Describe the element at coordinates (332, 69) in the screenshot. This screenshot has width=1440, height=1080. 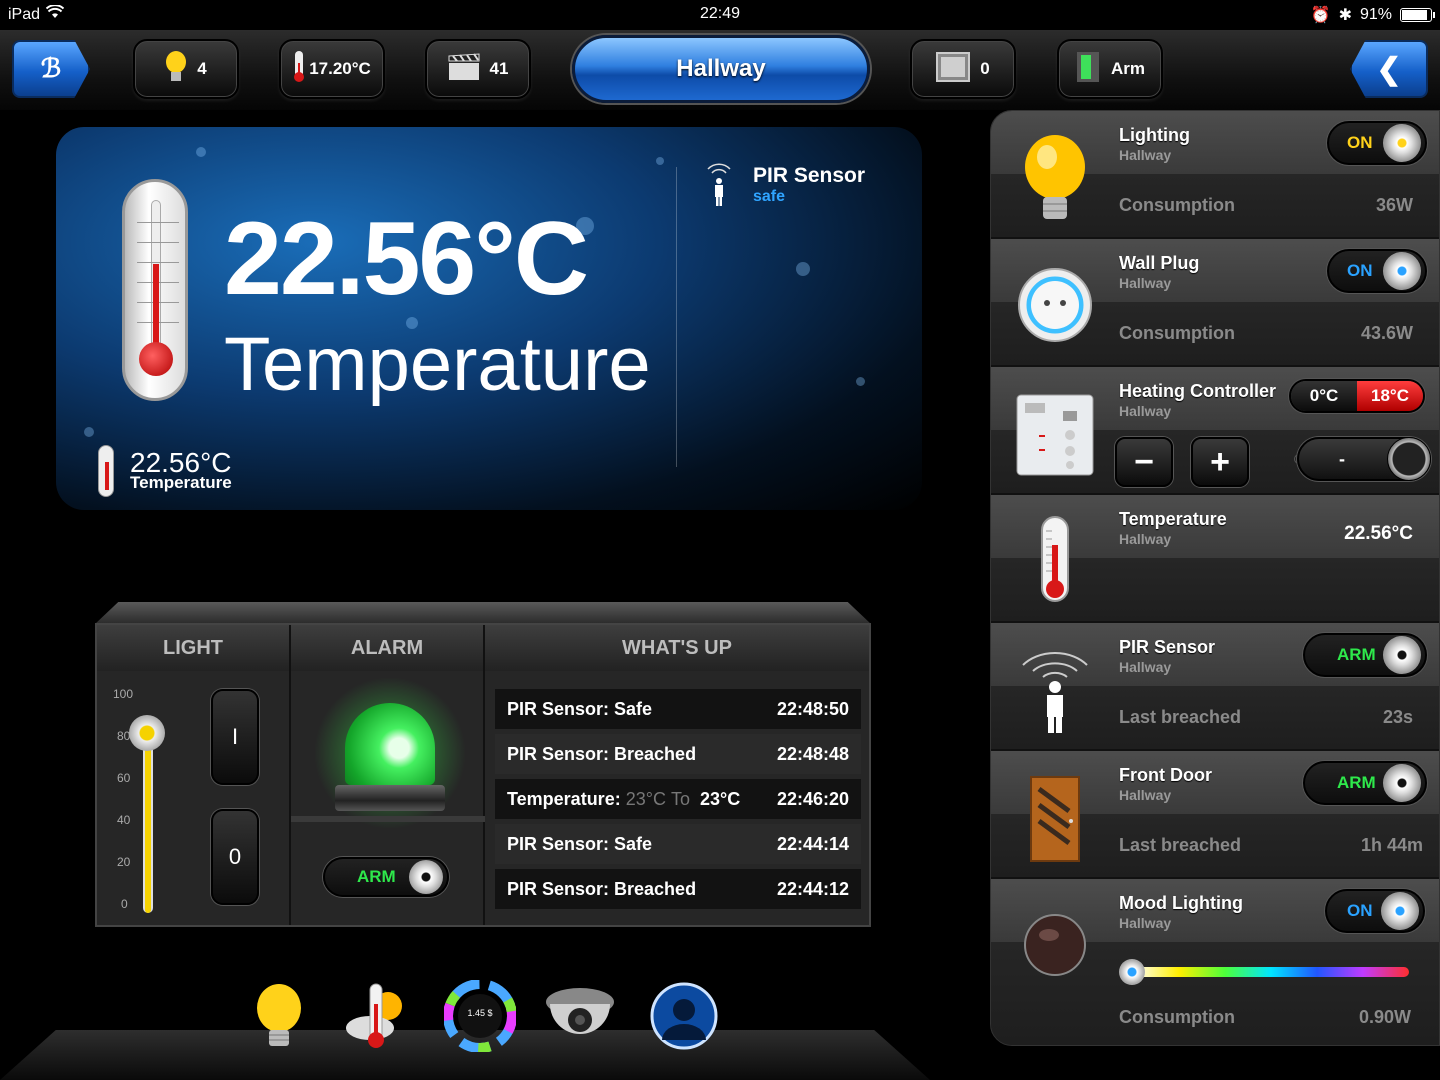
I see `temperature-button: 17.20°C` at that location.